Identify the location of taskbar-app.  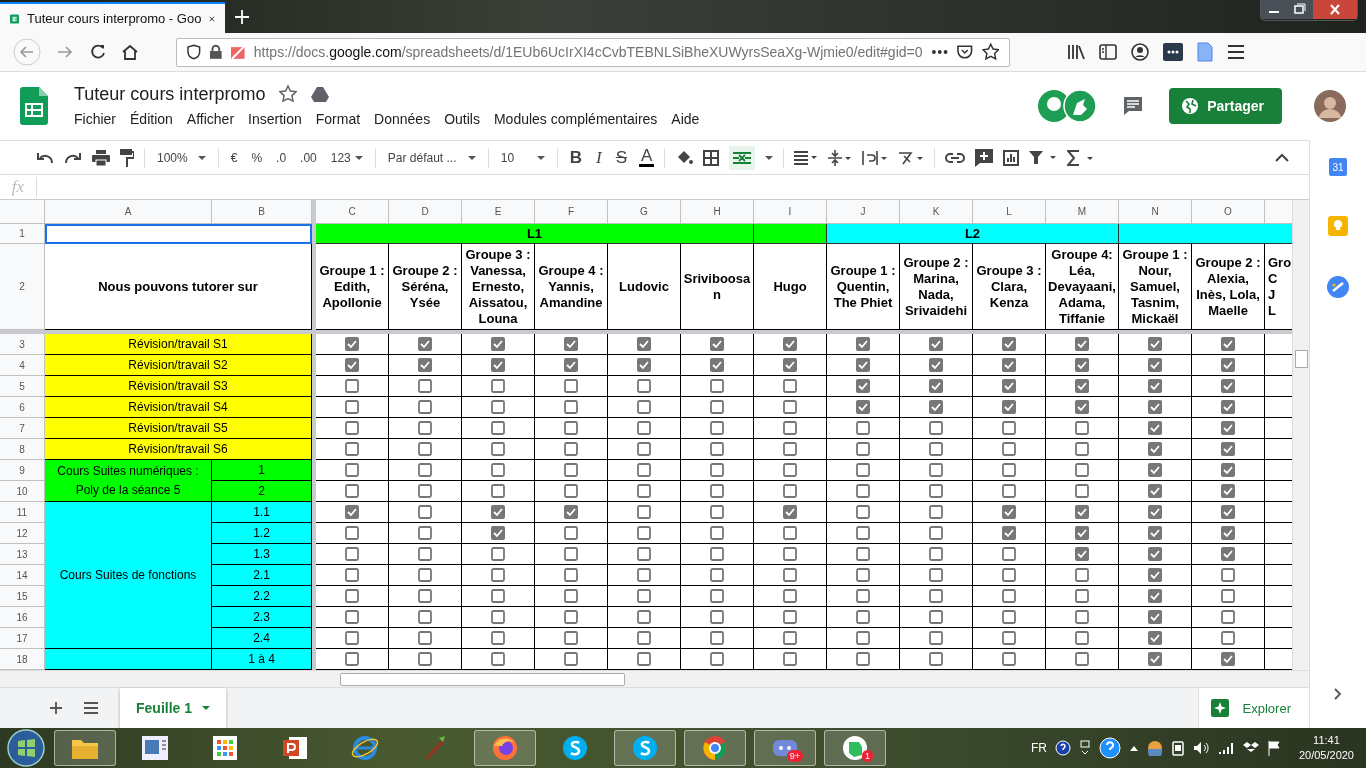
(85, 748).